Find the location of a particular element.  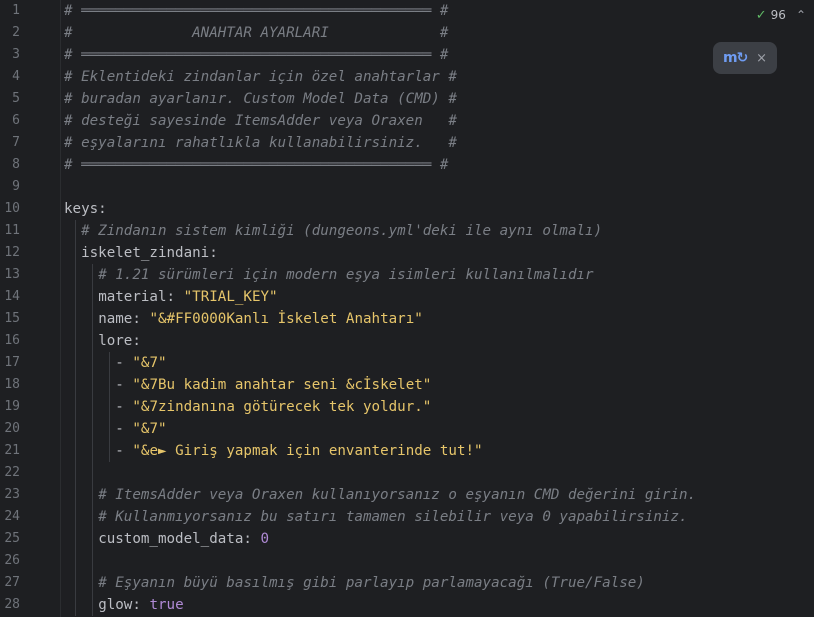

line-number: 20 is located at coordinates (12, 428).